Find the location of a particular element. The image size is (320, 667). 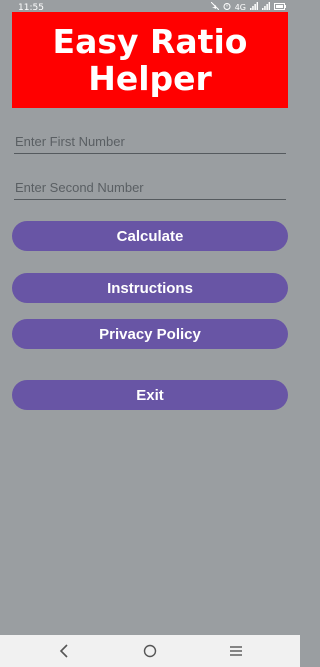

second-number-input is located at coordinates (150, 187).